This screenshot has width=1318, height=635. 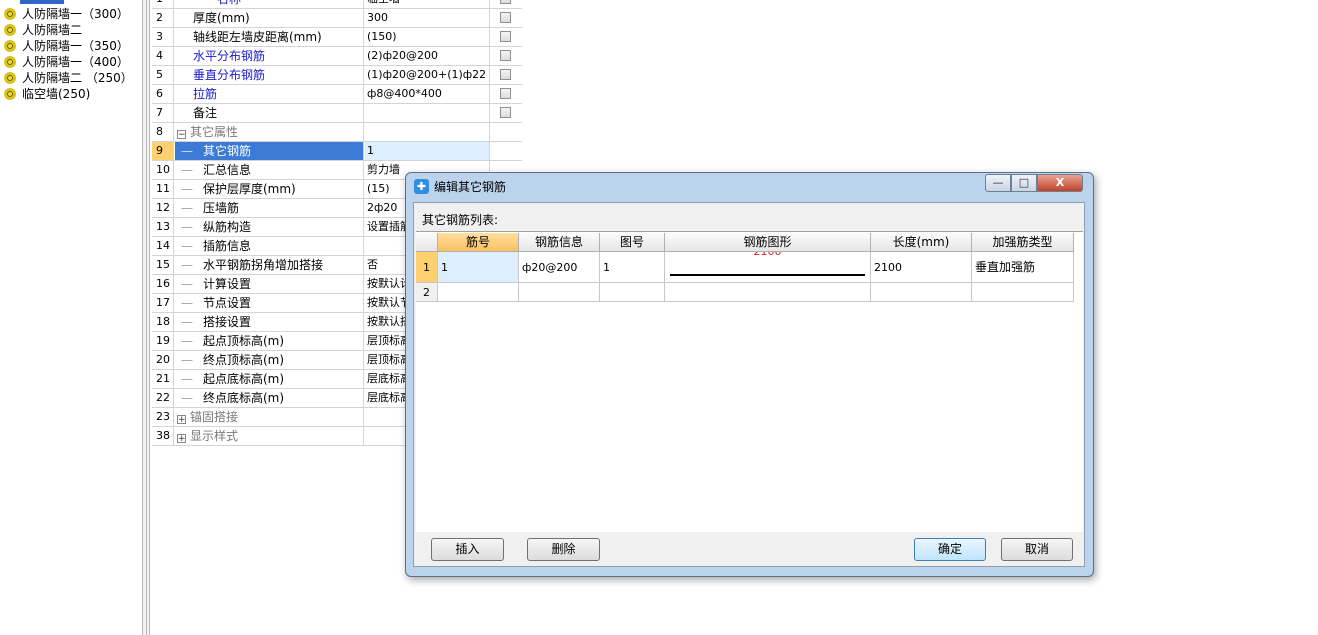 What do you see at coordinates (163, 37) in the screenshot?
I see `row-number: 3` at bounding box center [163, 37].